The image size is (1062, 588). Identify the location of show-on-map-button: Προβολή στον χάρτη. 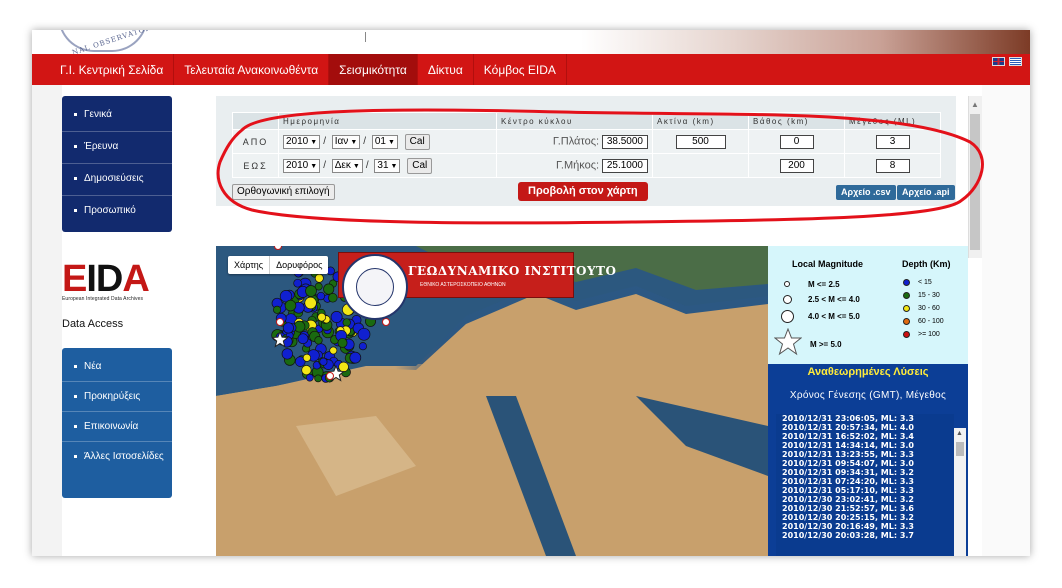
(583, 191).